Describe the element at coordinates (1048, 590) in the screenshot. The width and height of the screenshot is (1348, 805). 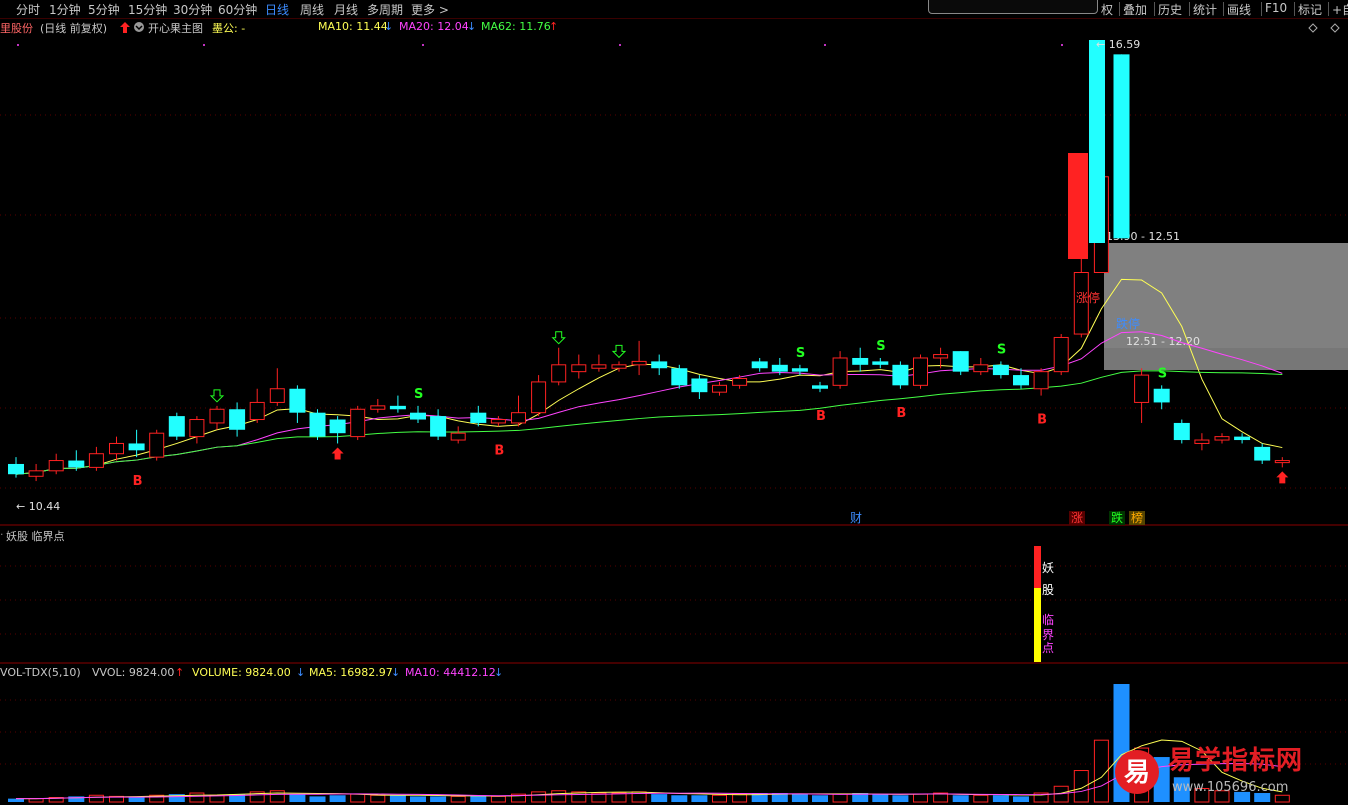
I see `indicator-label-1: 股` at that location.